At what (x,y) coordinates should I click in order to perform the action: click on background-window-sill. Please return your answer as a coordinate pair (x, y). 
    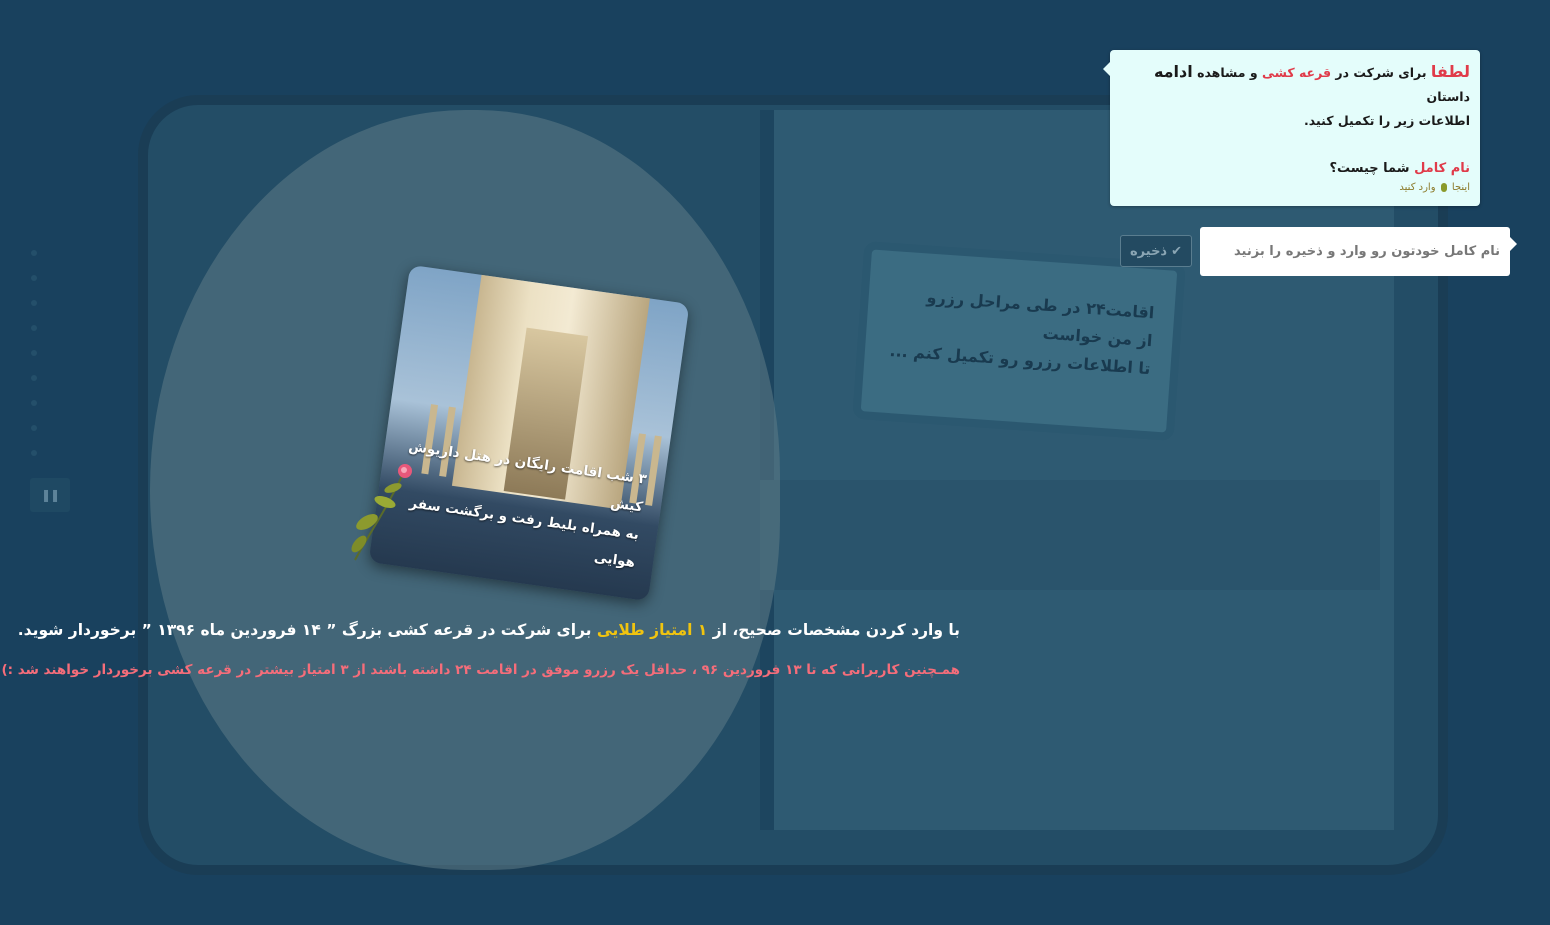
    Looking at the image, I should click on (1070, 535).